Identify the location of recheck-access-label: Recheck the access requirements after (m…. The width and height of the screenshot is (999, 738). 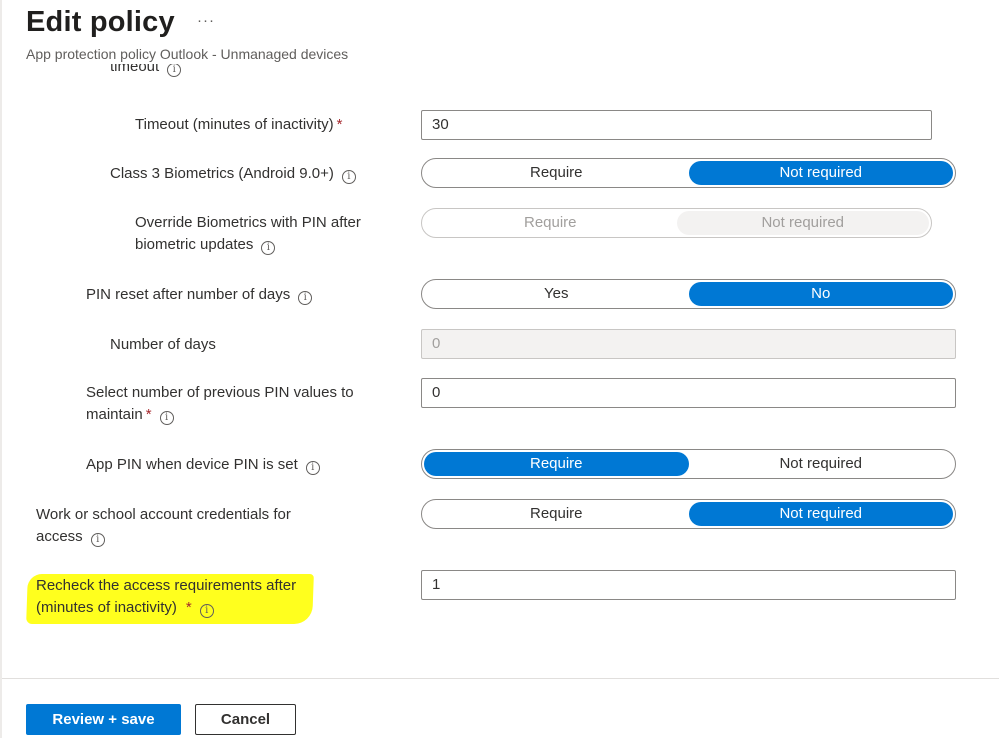
(166, 597).